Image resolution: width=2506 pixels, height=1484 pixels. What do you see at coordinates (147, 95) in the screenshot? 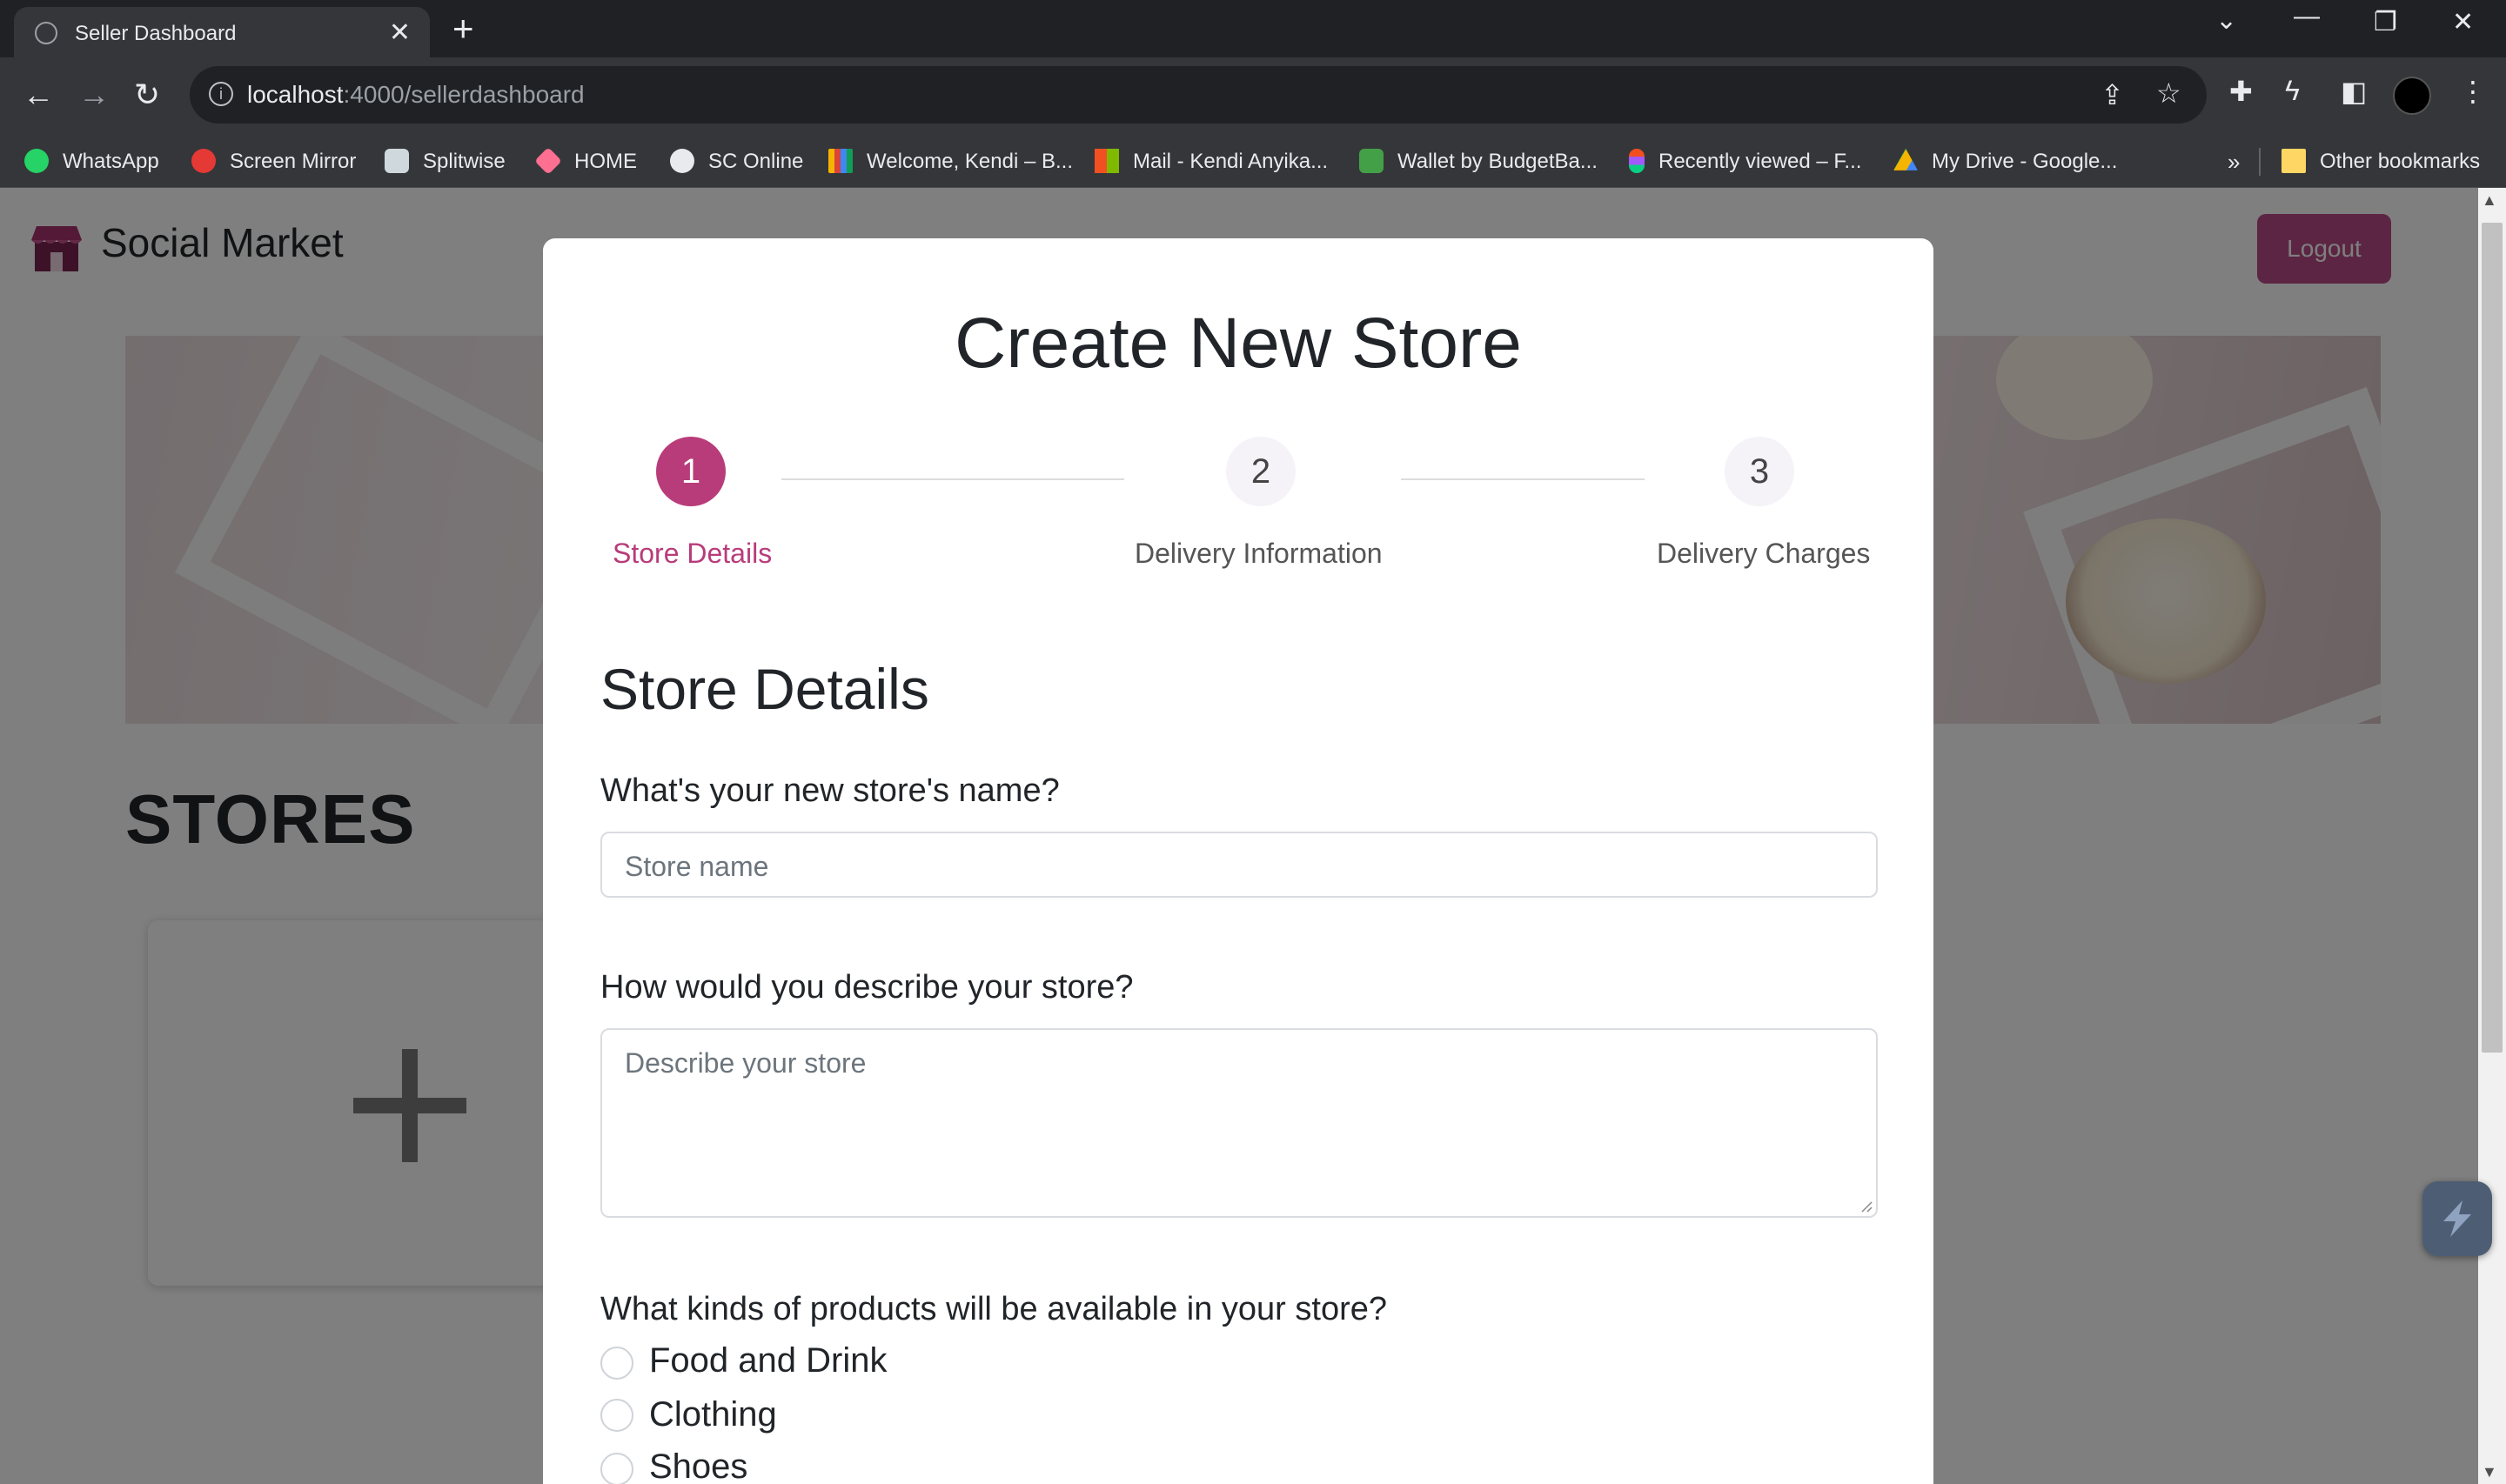
I see `reload-icon: ↻` at bounding box center [147, 95].